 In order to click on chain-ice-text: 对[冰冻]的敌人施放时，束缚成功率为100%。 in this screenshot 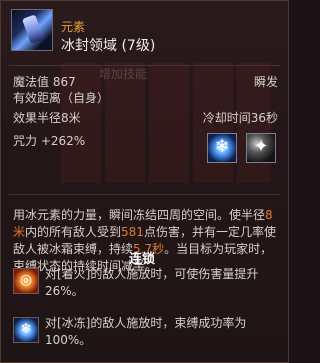, I will do `click(146, 331)`.